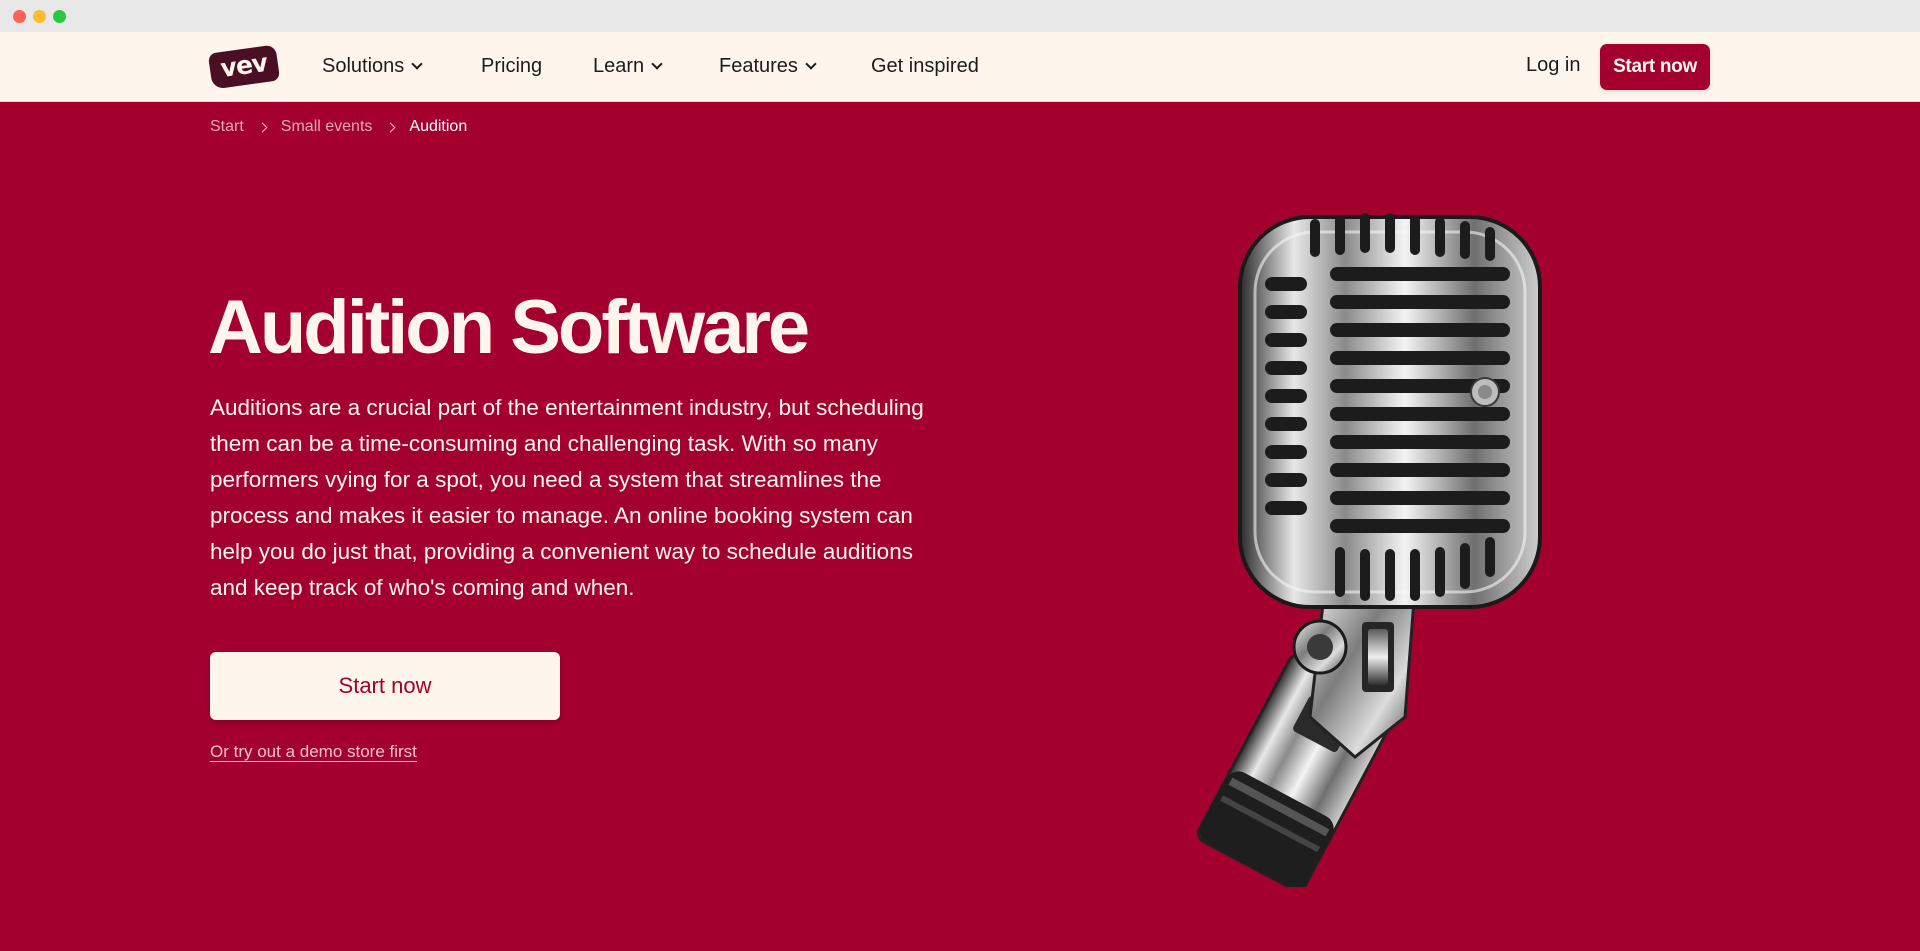 This screenshot has height=951, width=1920. I want to click on breadcrumb-small-events: Small events, so click(327, 127).